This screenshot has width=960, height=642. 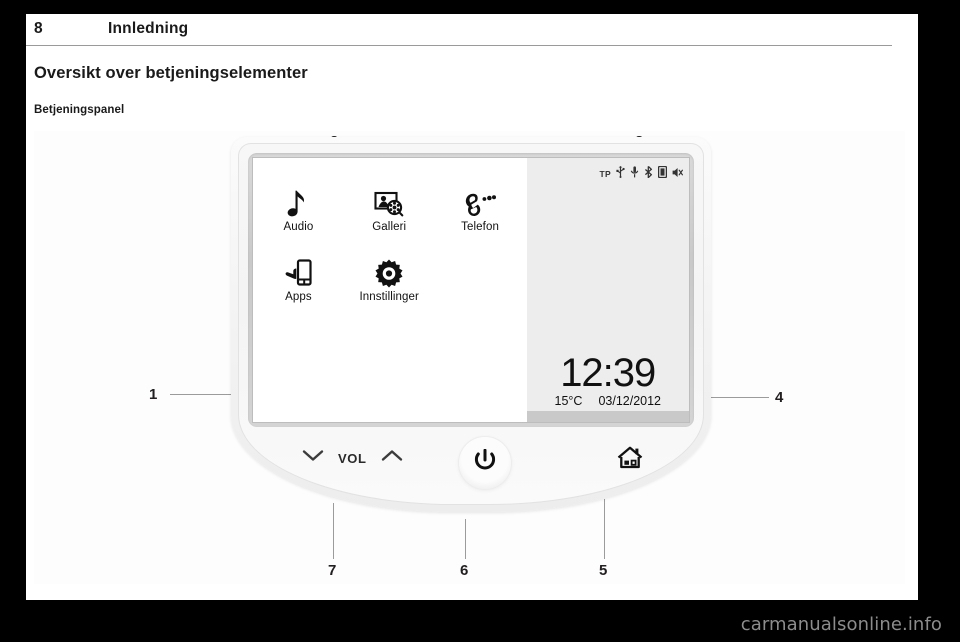 I want to click on menu-tile-innstillinger: Innstillinger, so click(x=389, y=279).